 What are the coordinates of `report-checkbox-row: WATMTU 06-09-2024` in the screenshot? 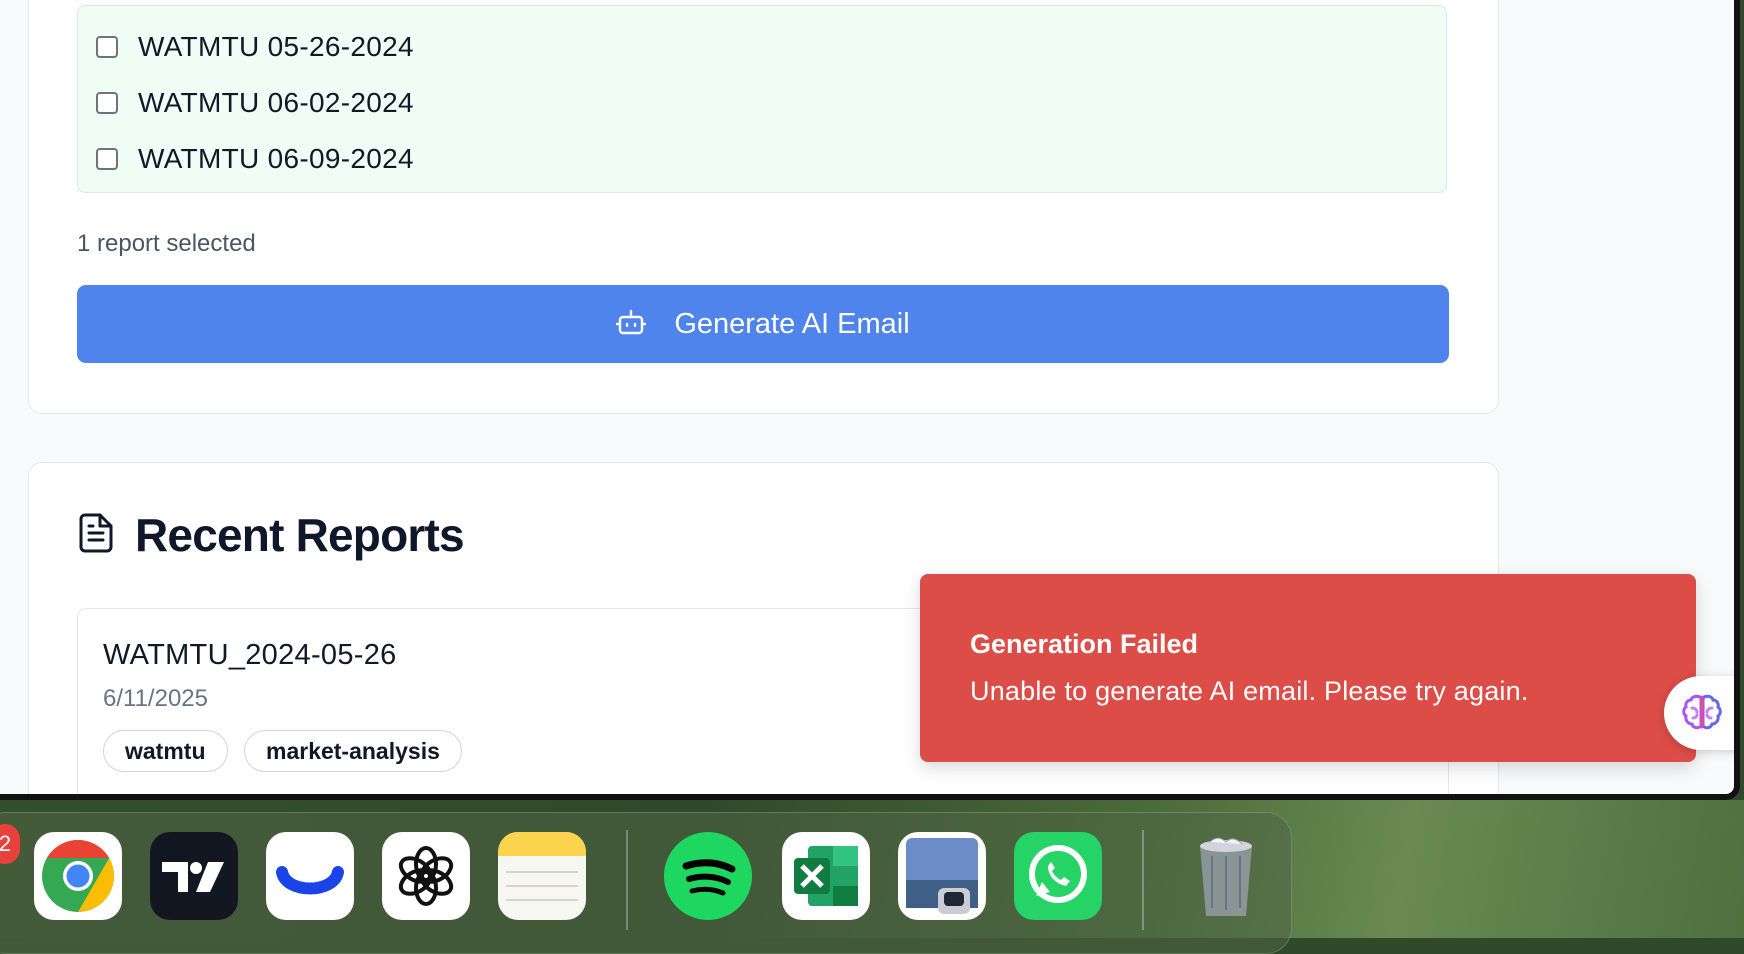 It's located at (255, 159).